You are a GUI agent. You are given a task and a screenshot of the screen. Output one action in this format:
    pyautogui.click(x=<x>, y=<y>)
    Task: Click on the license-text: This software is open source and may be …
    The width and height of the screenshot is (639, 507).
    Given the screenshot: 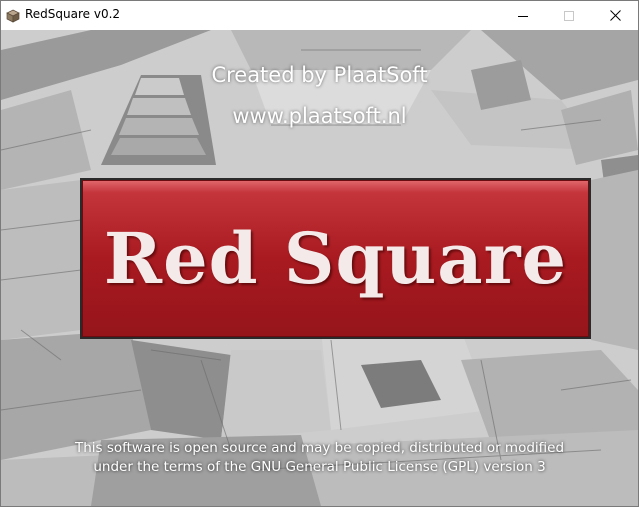 What is the action you would take?
    pyautogui.click(x=319, y=458)
    